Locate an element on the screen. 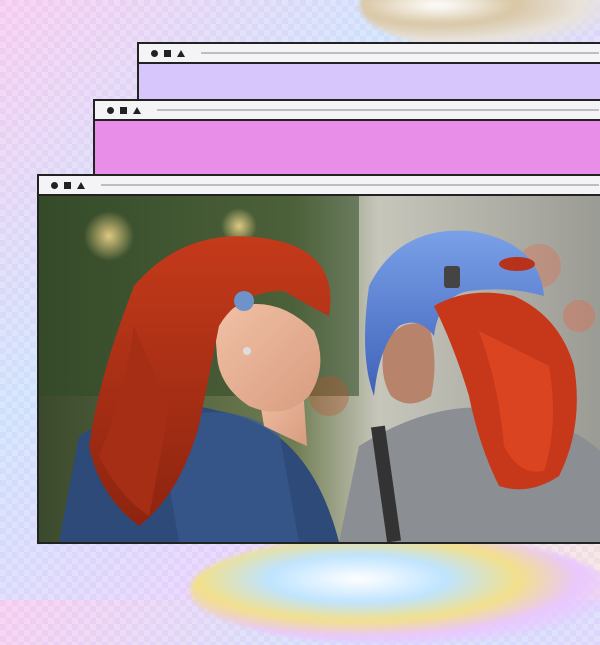 The image size is (600, 645). holographic-blob is located at coordinates (395, 590).